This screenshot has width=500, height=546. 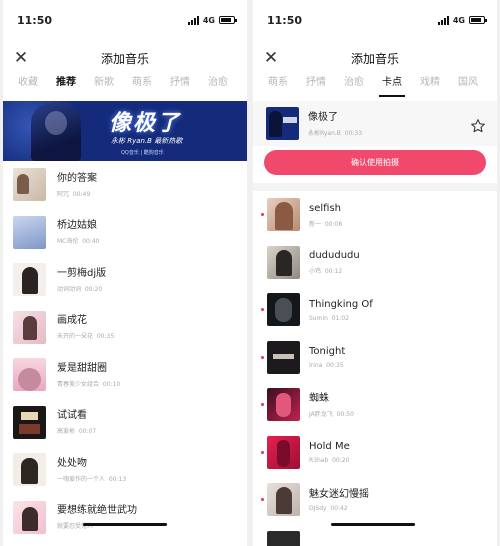 What do you see at coordinates (339, 494) in the screenshot?
I see `song-title: 魅女迷幻慢摇` at bounding box center [339, 494].